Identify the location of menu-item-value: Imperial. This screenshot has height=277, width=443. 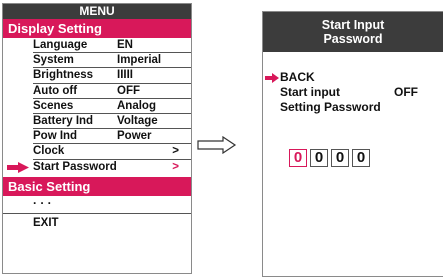
(139, 60).